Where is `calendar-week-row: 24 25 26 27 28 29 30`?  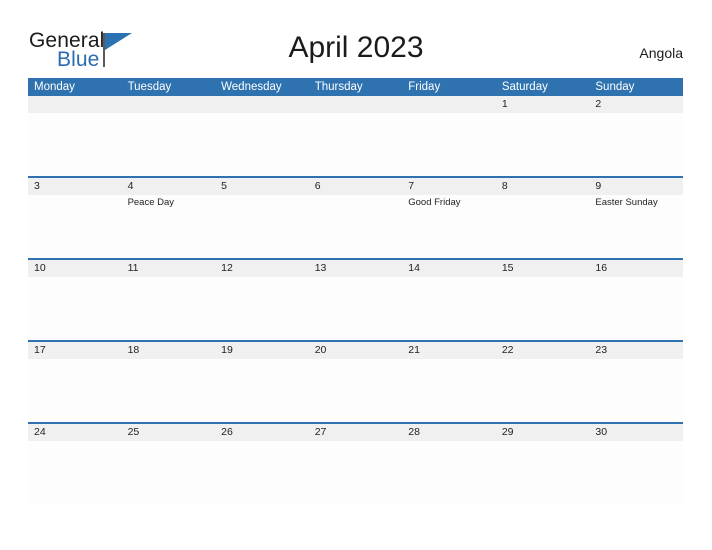
calendar-week-row: 24 25 26 27 28 29 30 is located at coordinates (355, 463).